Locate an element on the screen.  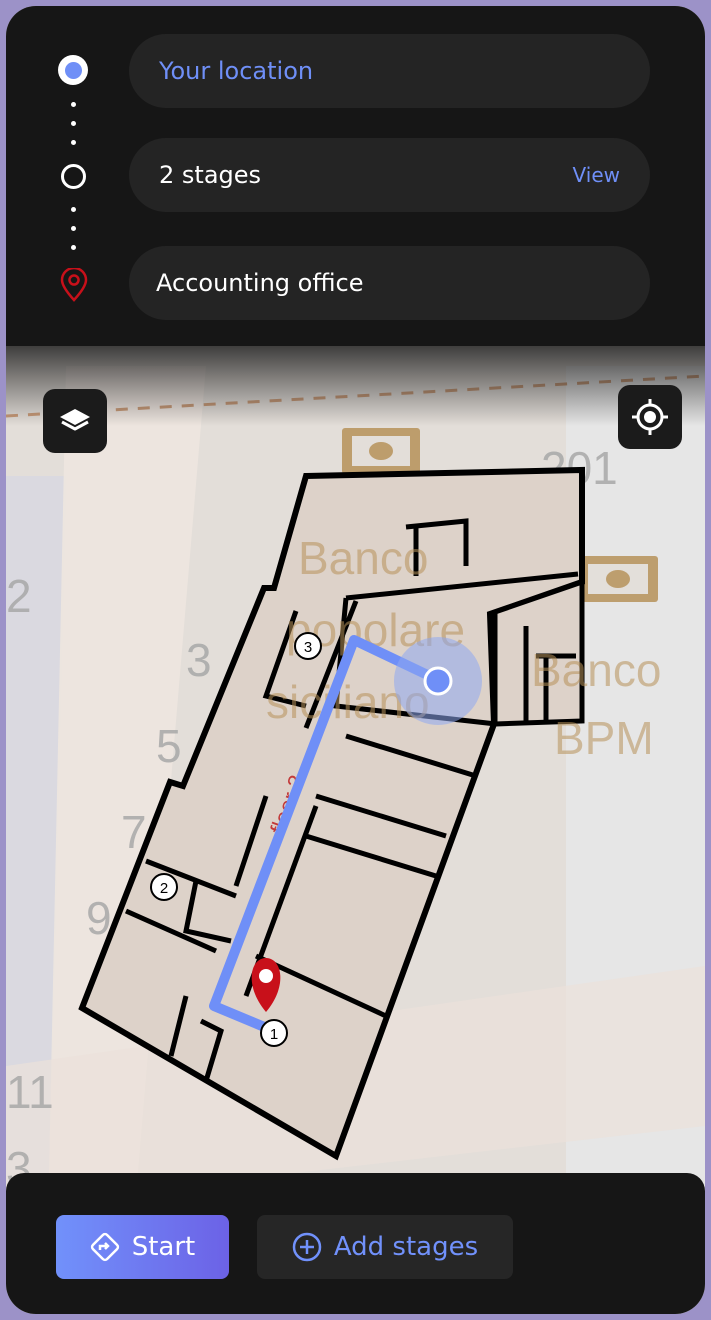
svg-text: 1 is located at coordinates (274, 1034).